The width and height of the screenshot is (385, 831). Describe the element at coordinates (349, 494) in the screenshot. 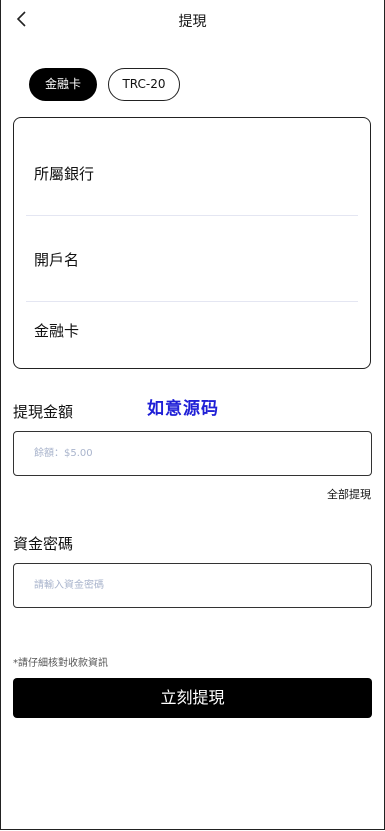

I see `withdraw-all-link: 全部提現` at that location.